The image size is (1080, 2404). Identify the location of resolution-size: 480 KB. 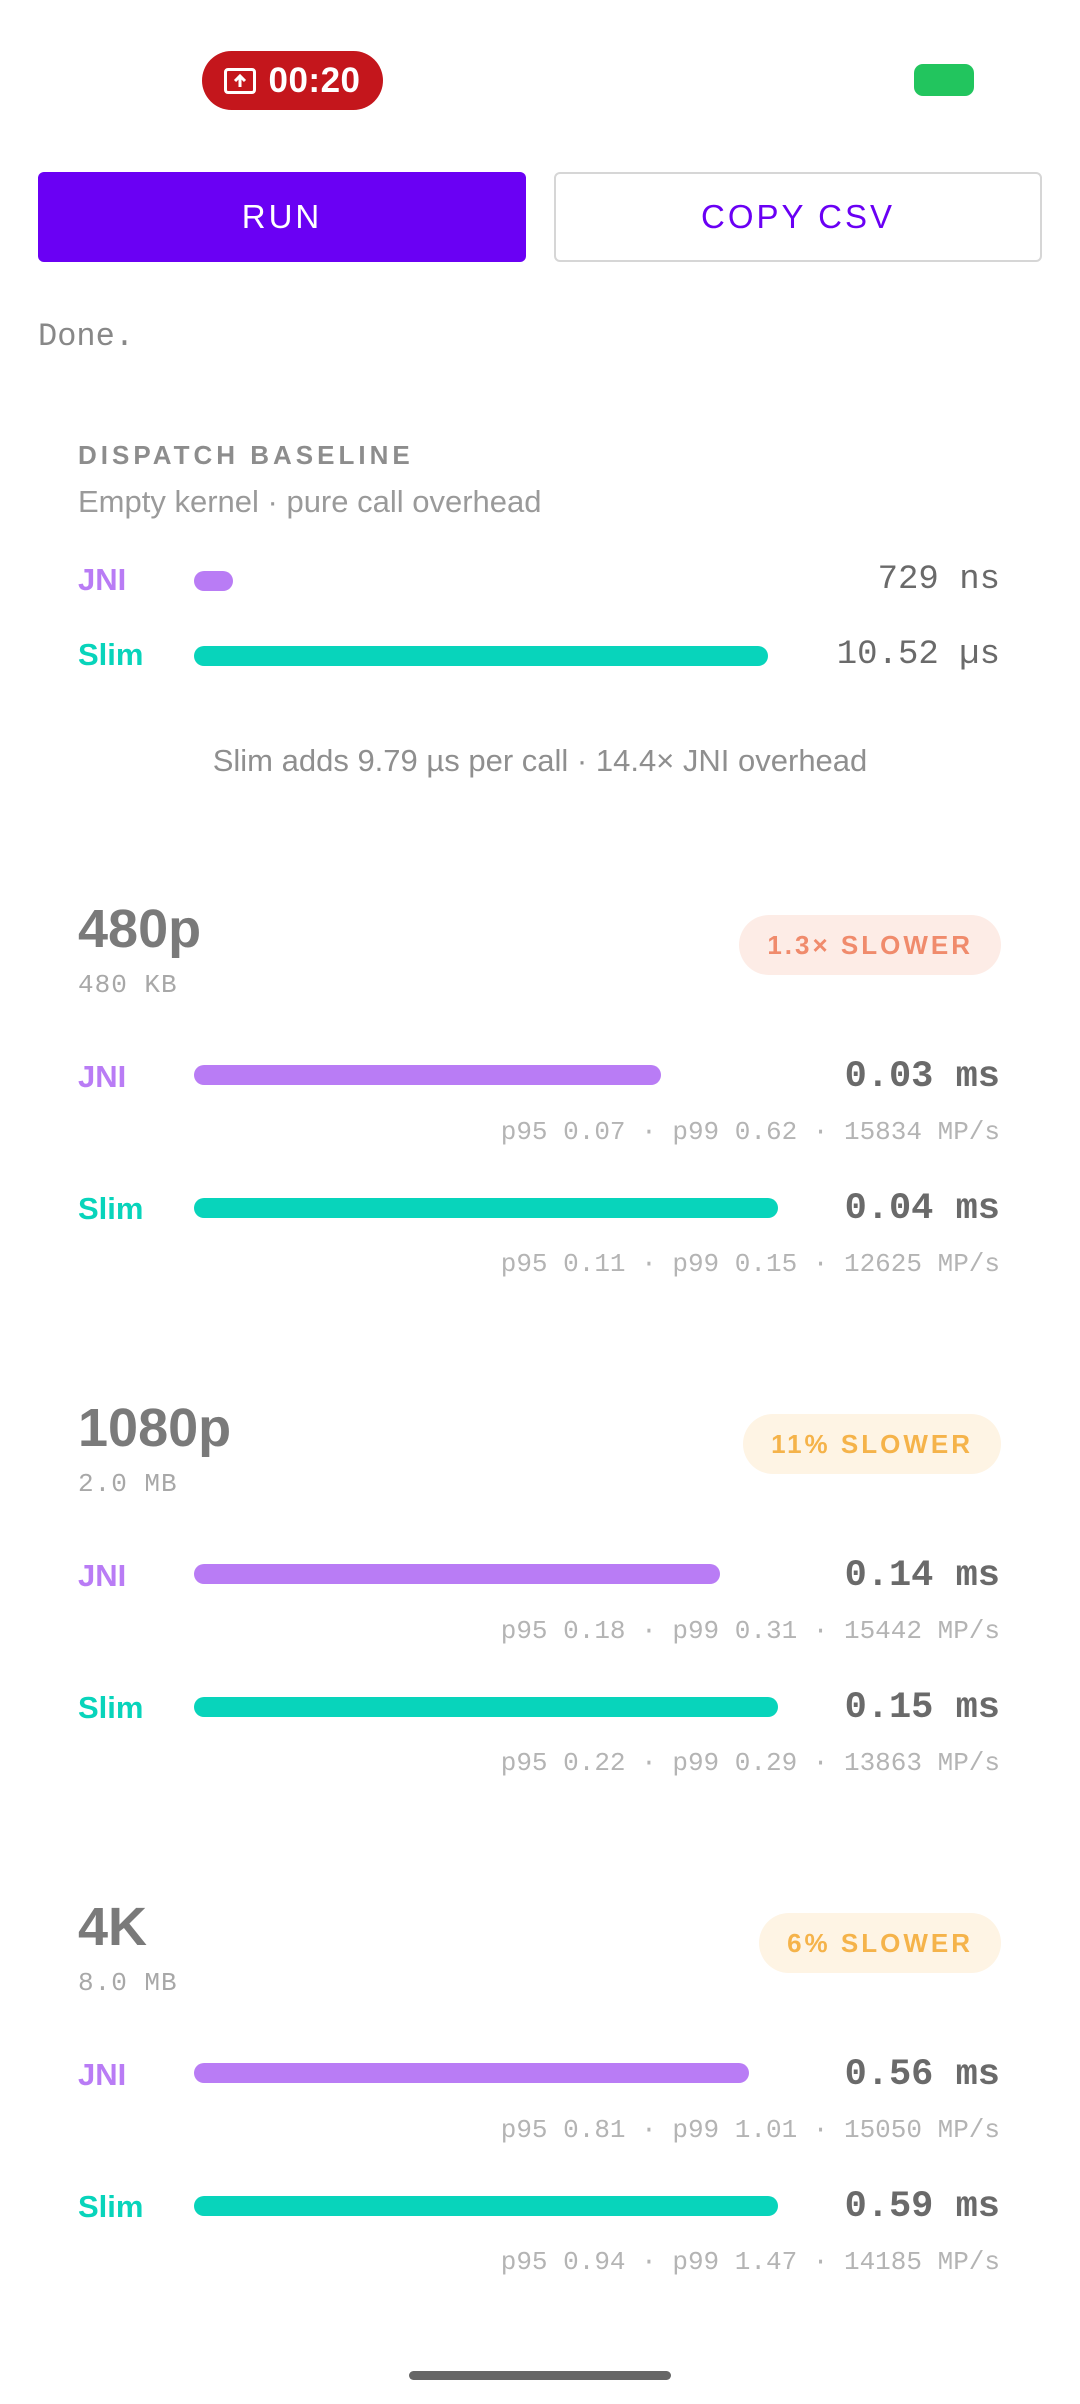
(128, 985).